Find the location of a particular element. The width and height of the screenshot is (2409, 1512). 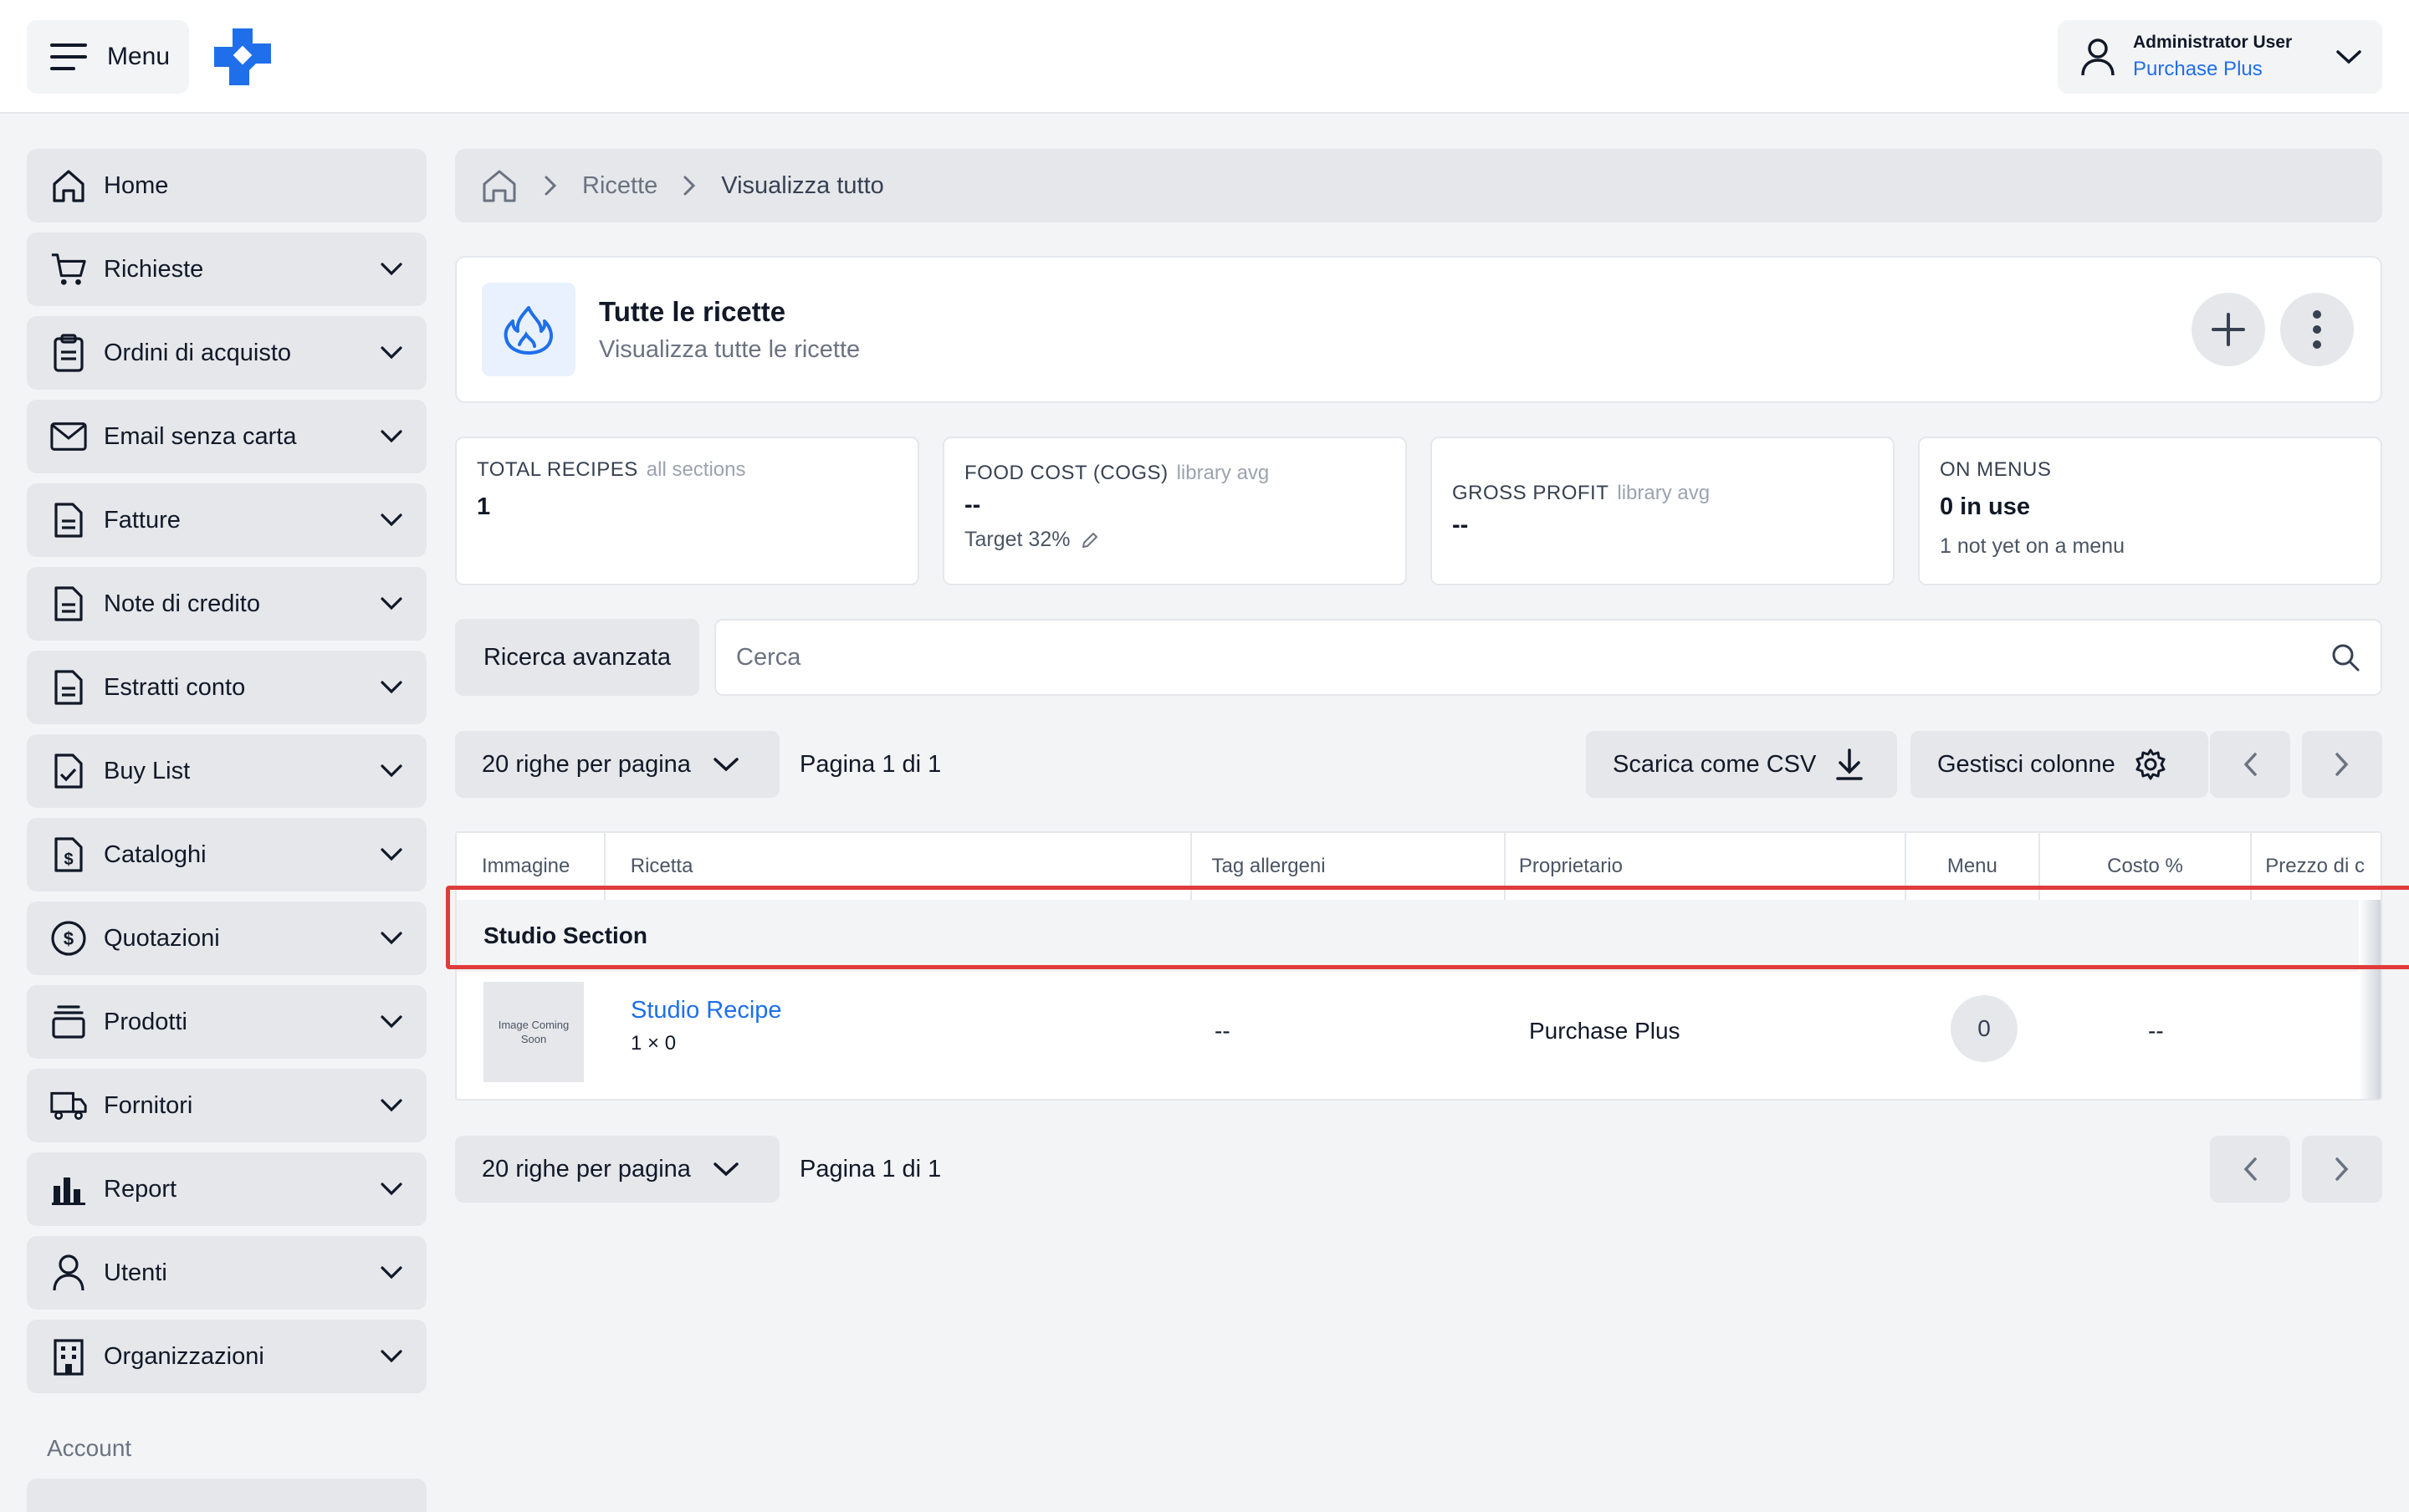

stat-qualifier: all sections is located at coordinates (696, 469).